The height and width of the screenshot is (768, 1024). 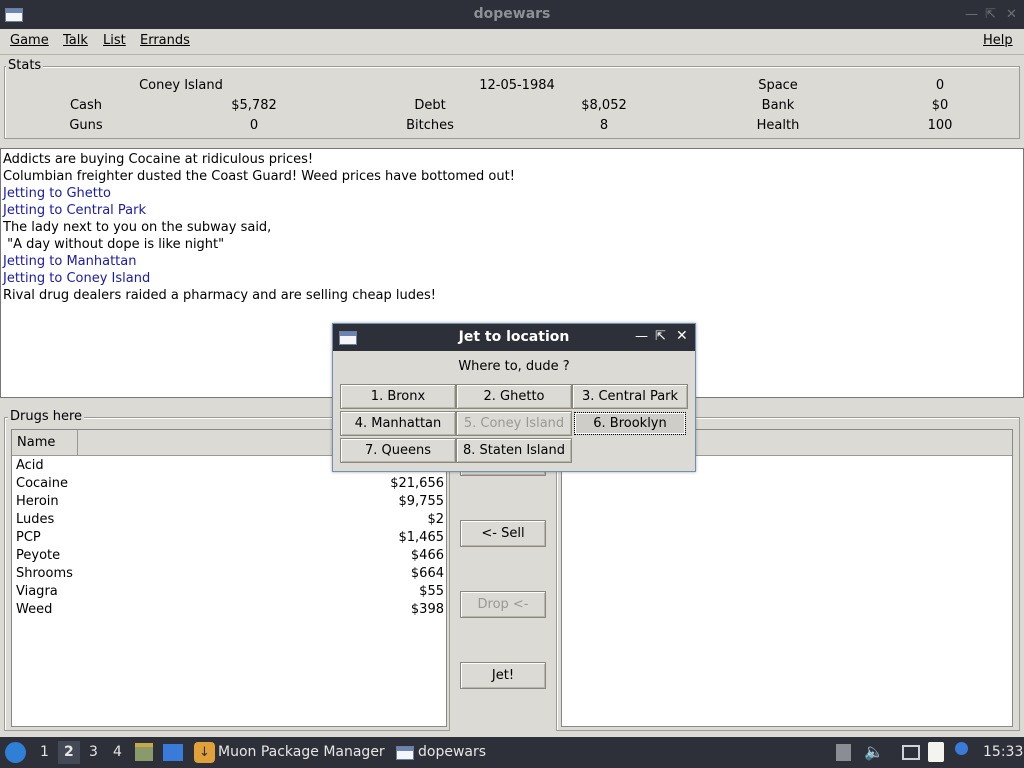 What do you see at coordinates (29, 40) in the screenshot?
I see `menu-game: Game` at bounding box center [29, 40].